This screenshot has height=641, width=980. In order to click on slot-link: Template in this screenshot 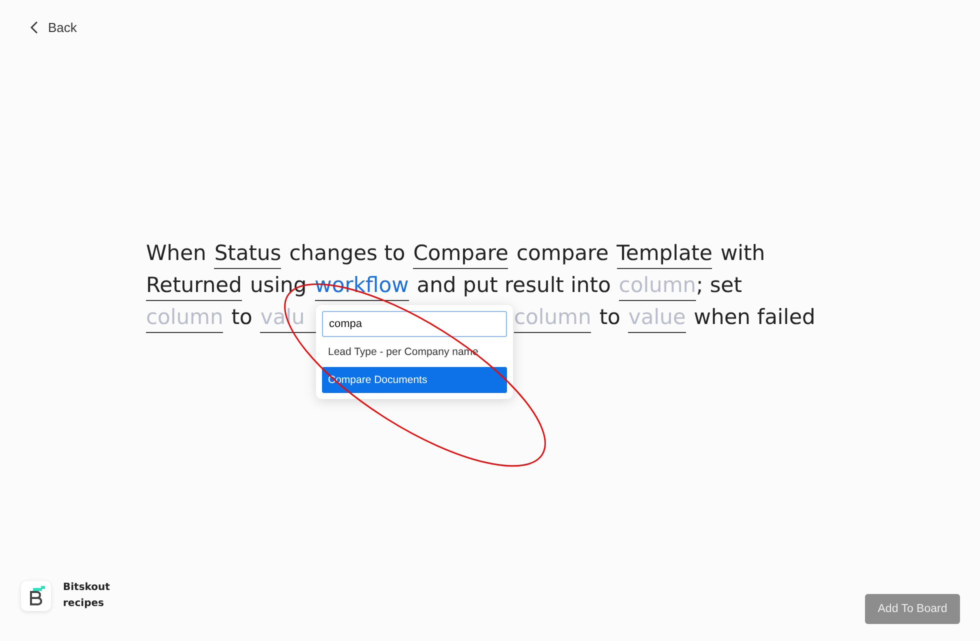, I will do `click(664, 254)`.